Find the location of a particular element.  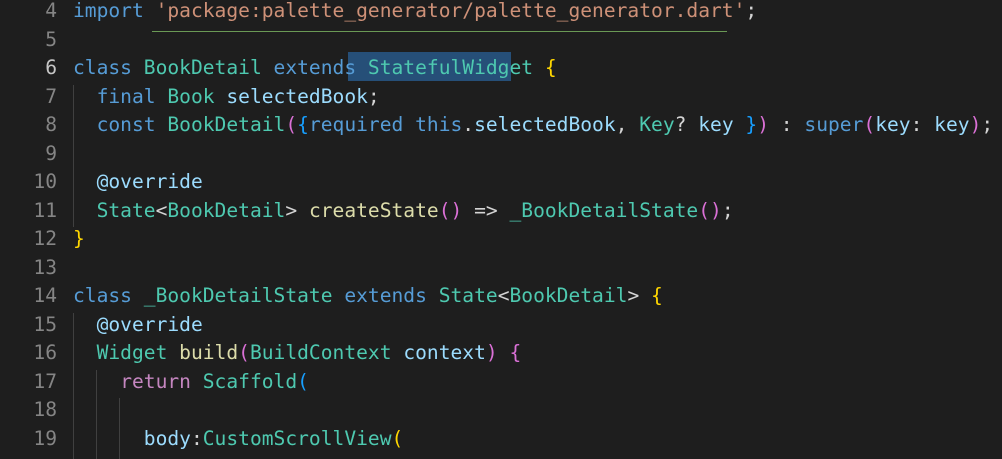

line-number: 4 is located at coordinates (51, 11).